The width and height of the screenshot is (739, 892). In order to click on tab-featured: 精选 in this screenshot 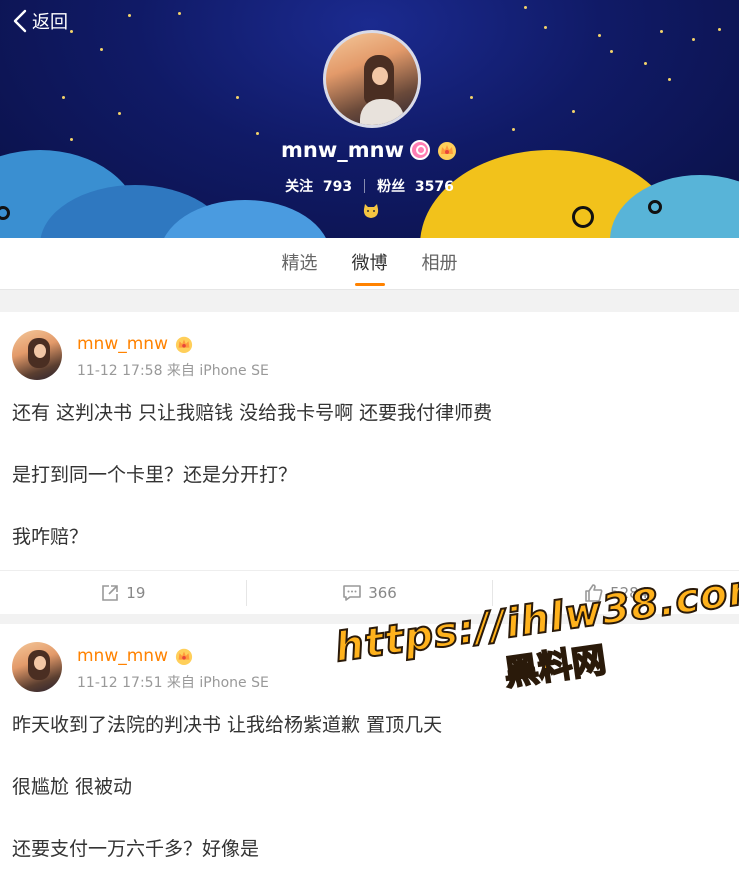, I will do `click(300, 264)`.